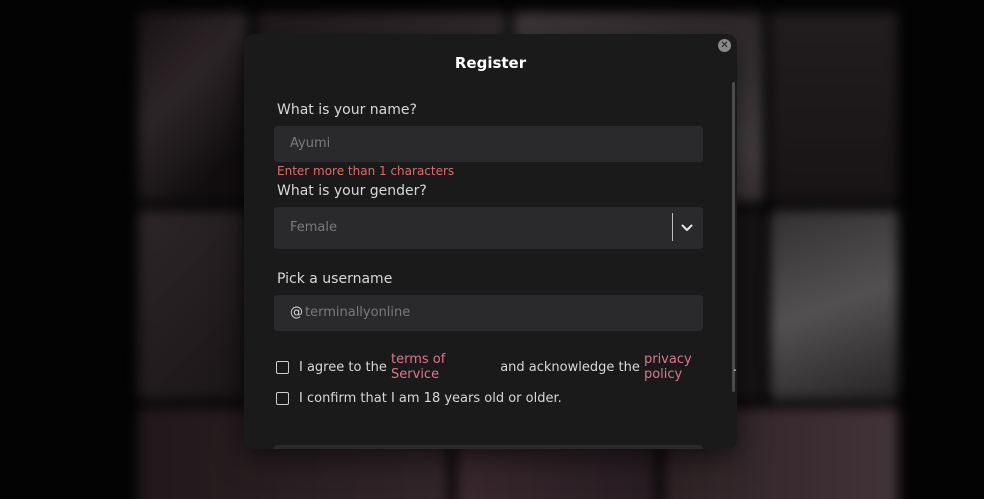 This screenshot has width=984, height=499. Describe the element at coordinates (358, 312) in the screenshot. I see `username-input-placeholder: terminallyonline` at that location.